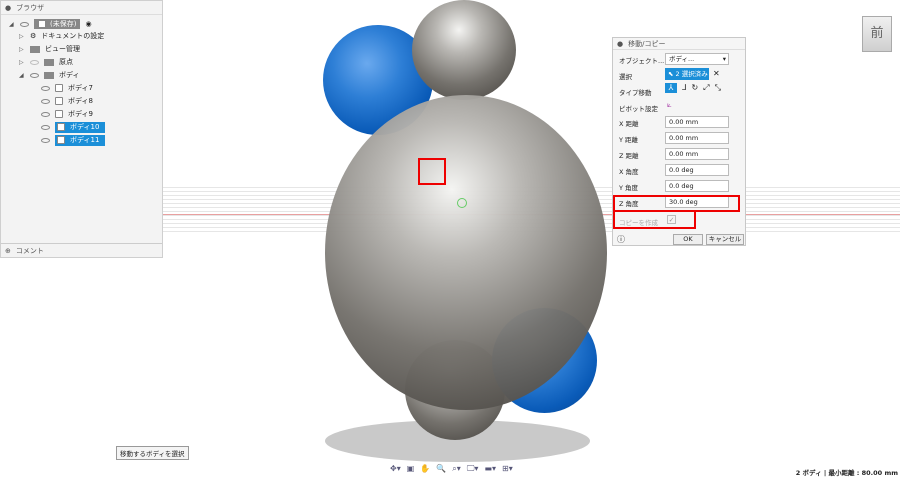 This screenshot has height=482, width=900. What do you see at coordinates (432, 171) in the screenshot?
I see `rotation-handle-highlight` at bounding box center [432, 171].